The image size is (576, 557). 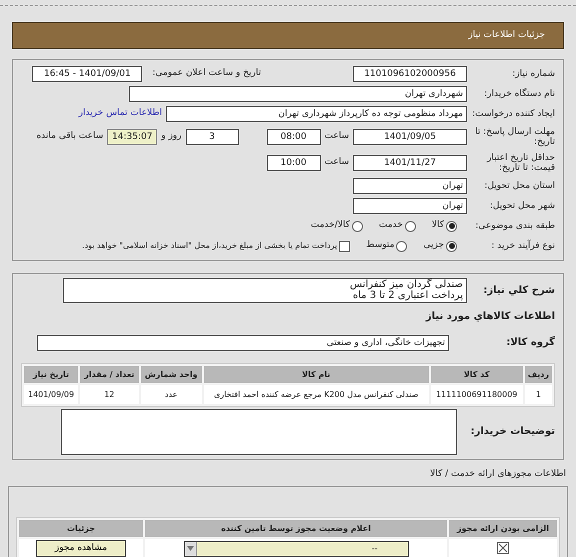 What do you see at coordinates (410, 206) in the screenshot?
I see `city-field: تهران` at bounding box center [410, 206].